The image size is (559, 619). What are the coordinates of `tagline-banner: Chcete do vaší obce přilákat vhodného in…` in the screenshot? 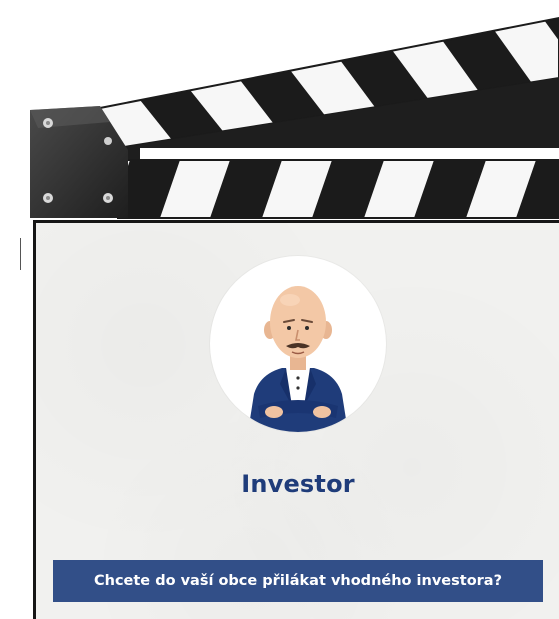 It's located at (298, 581).